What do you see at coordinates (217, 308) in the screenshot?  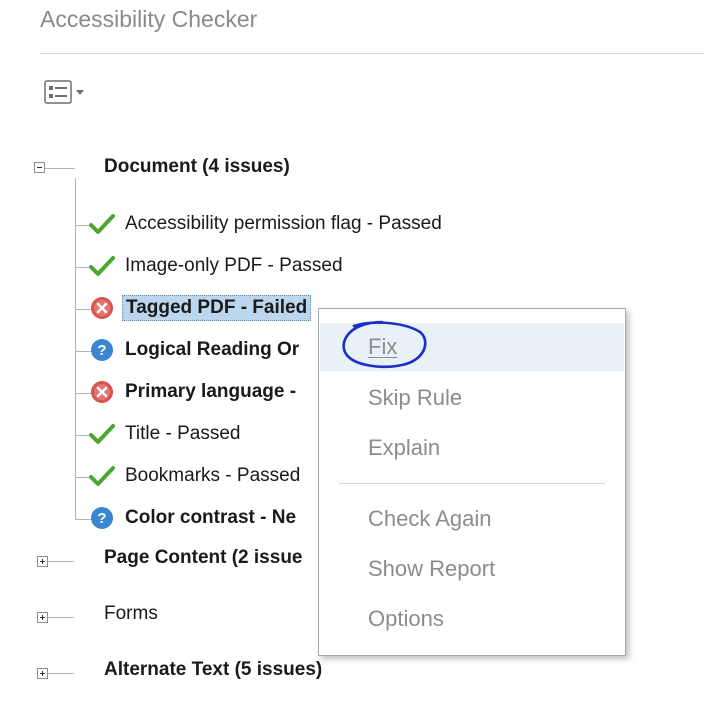 I see `rule-label: Tagged PDF - Failed` at bounding box center [217, 308].